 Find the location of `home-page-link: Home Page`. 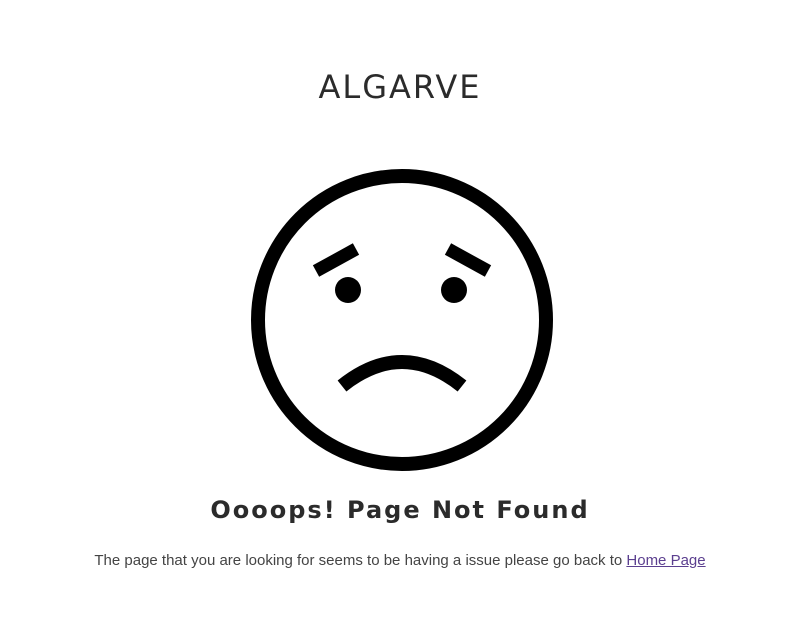

home-page-link: Home Page is located at coordinates (665, 560).